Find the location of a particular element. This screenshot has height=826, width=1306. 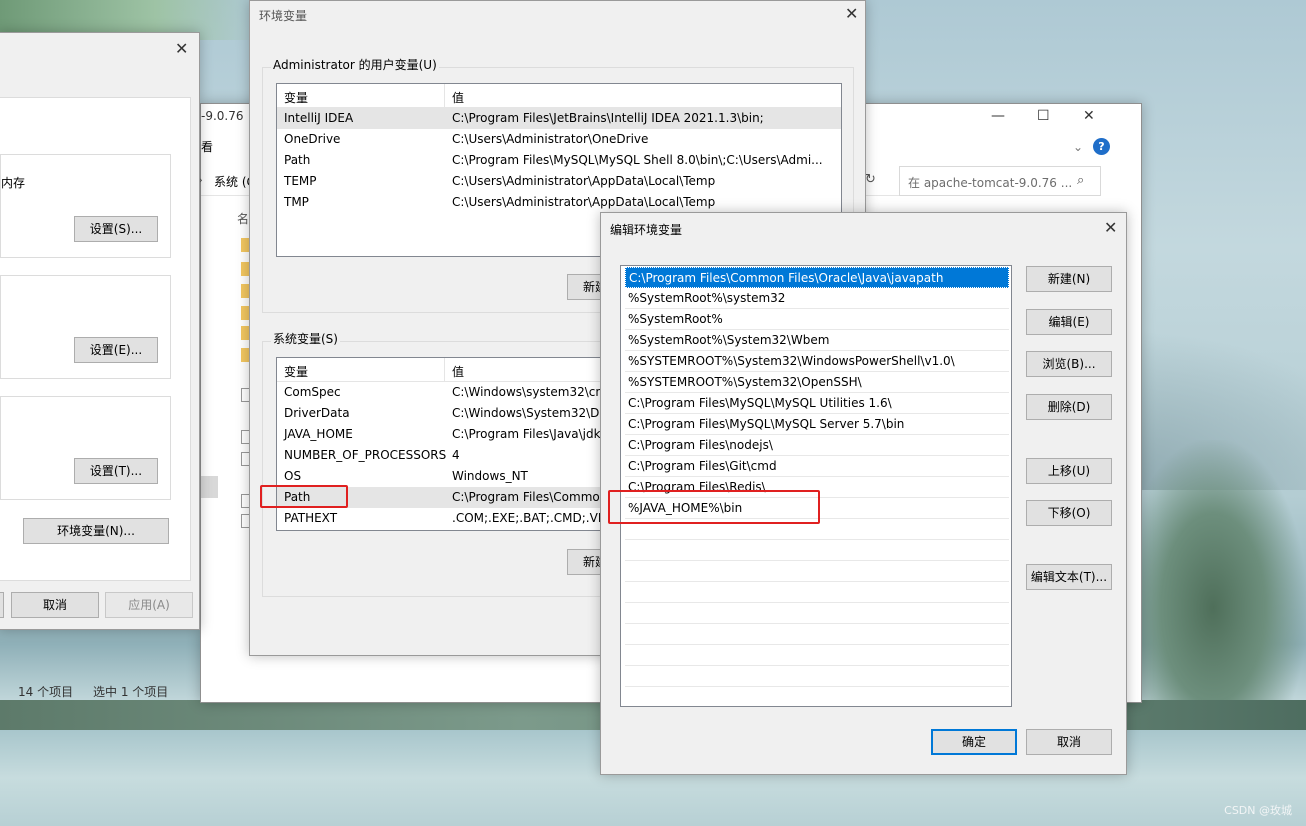

ok-button-partial is located at coordinates (2, 605).